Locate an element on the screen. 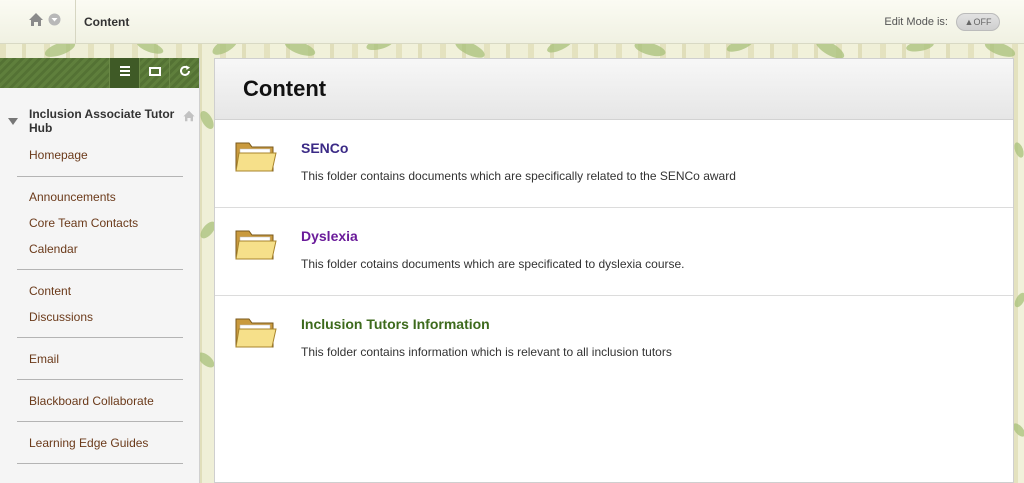 The width and height of the screenshot is (1024, 483). refresh-icon is located at coordinates (185, 73).